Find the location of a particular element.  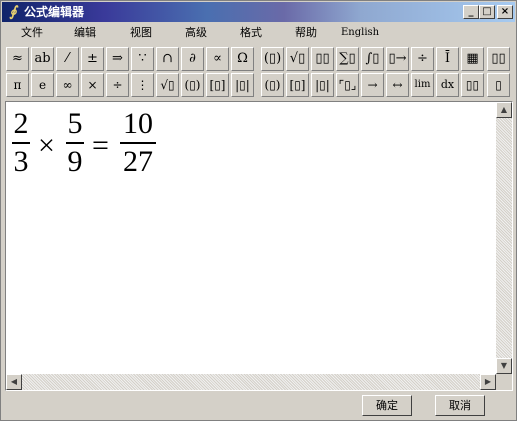

horizontal-scrollbar: ◀ ▶ is located at coordinates (251, 382).